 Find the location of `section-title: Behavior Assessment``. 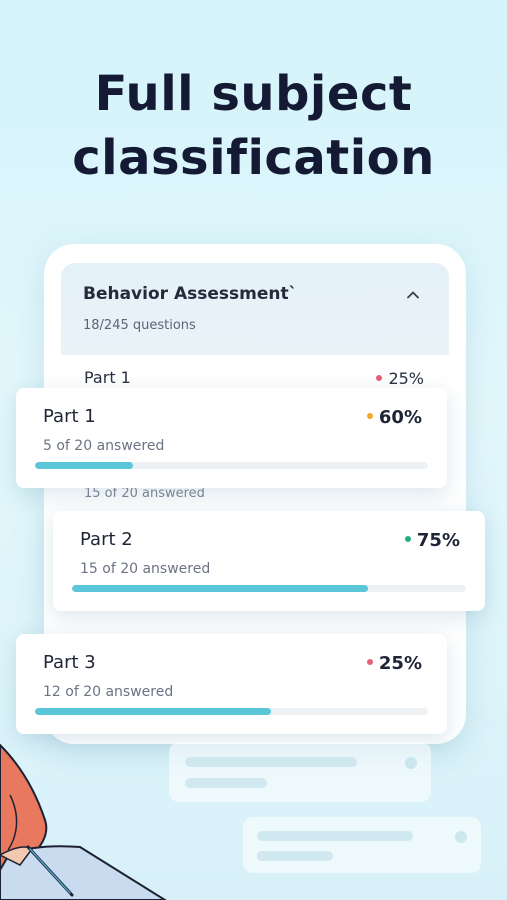

section-title: Behavior Assessment` is located at coordinates (190, 294).